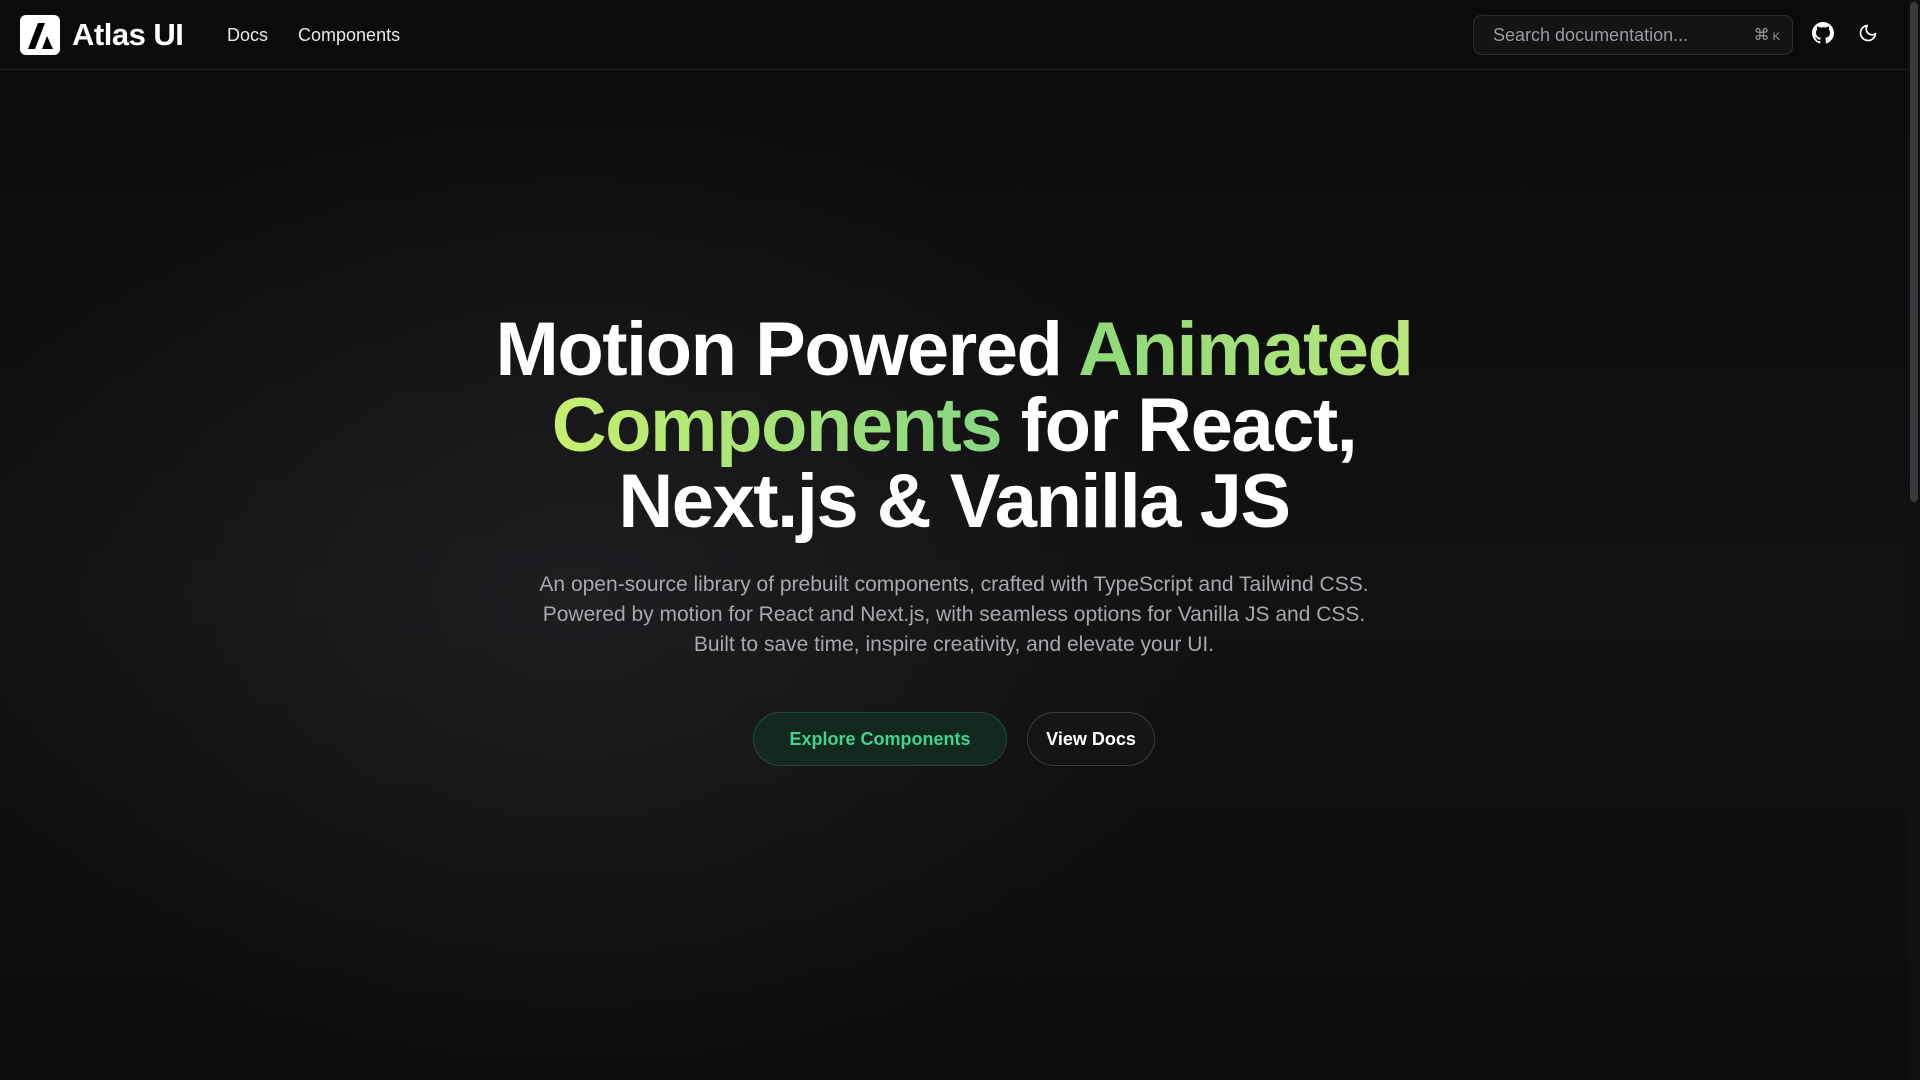 Image resolution: width=1920 pixels, height=1080 pixels. I want to click on top-navbar: Atlas UI Docs Components ⌘K, so click(954, 35).